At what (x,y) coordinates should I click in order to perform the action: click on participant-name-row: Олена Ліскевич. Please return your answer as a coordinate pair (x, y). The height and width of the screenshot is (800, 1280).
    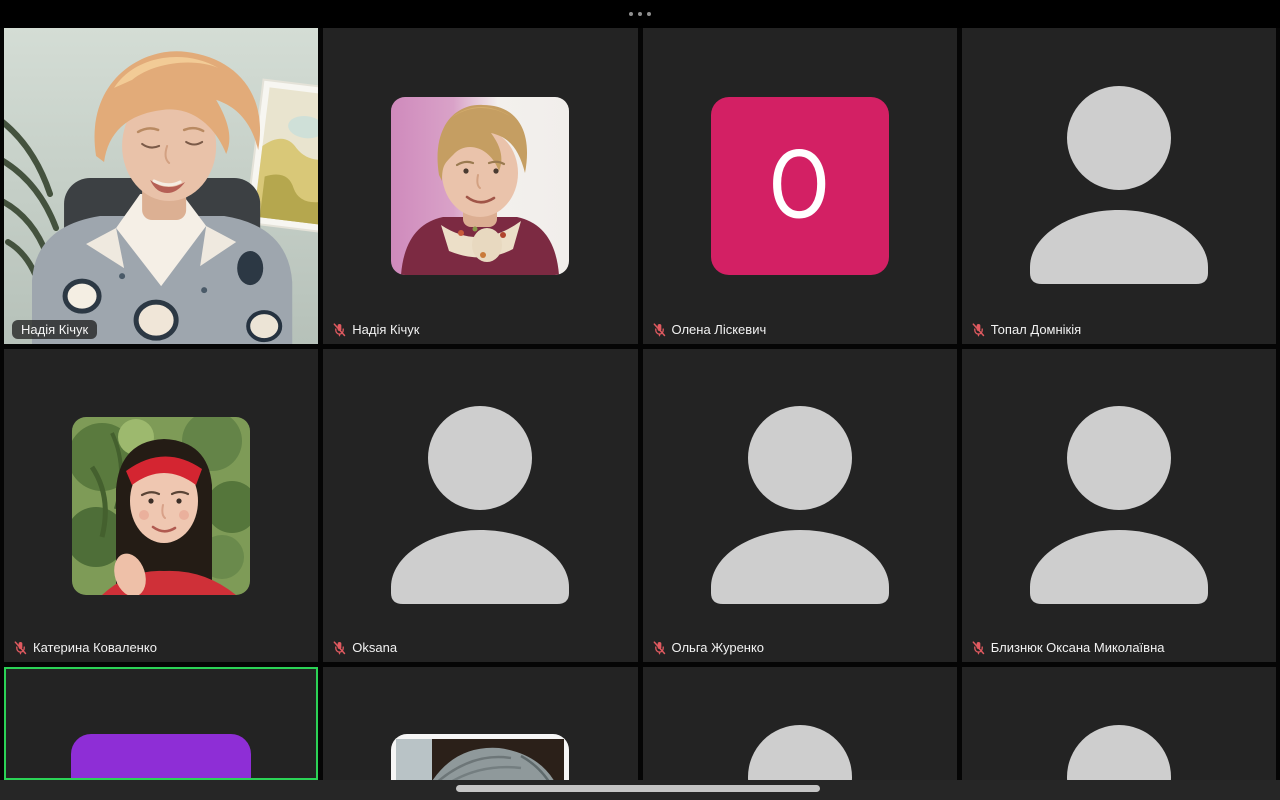
    Looking at the image, I should click on (710, 329).